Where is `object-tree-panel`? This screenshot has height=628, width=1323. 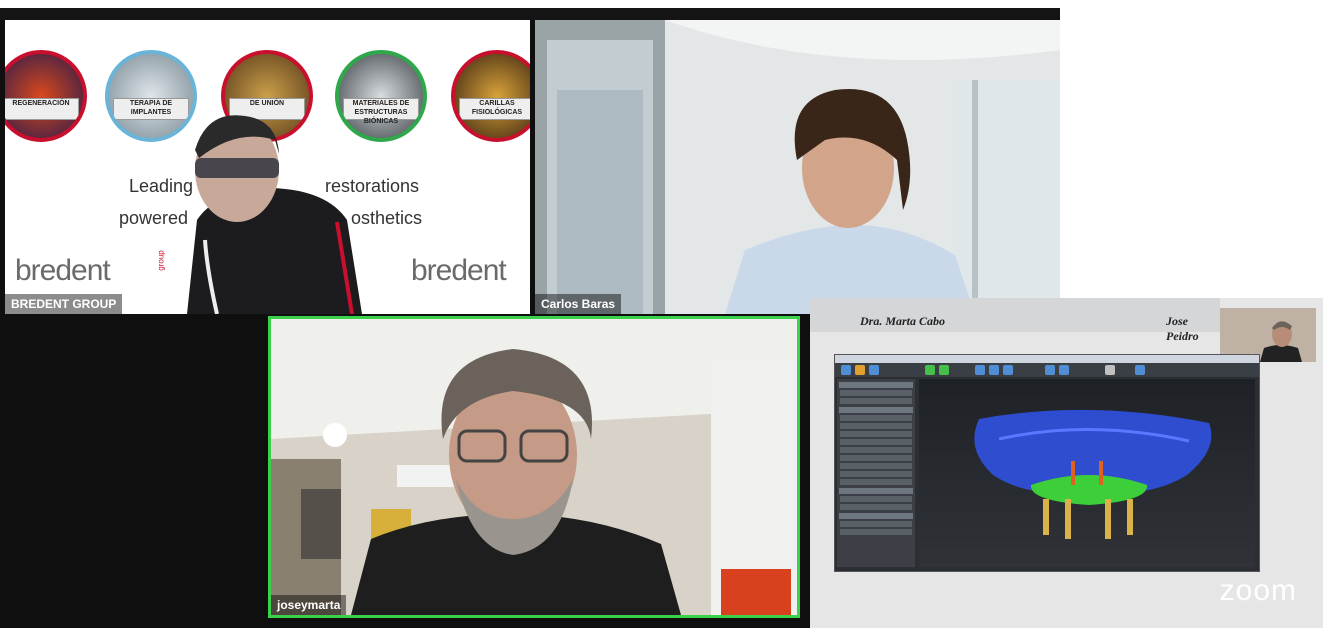
object-tree-panel is located at coordinates (876, 473).